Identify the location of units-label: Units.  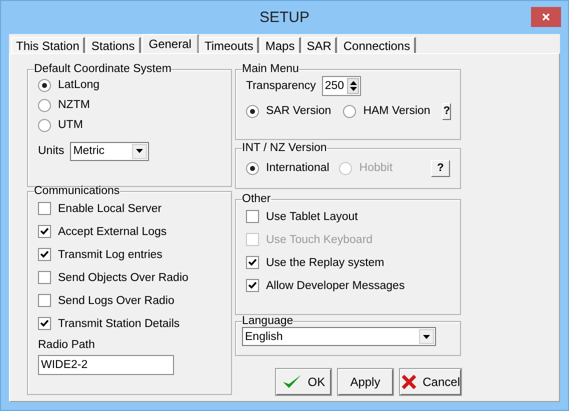
(51, 151).